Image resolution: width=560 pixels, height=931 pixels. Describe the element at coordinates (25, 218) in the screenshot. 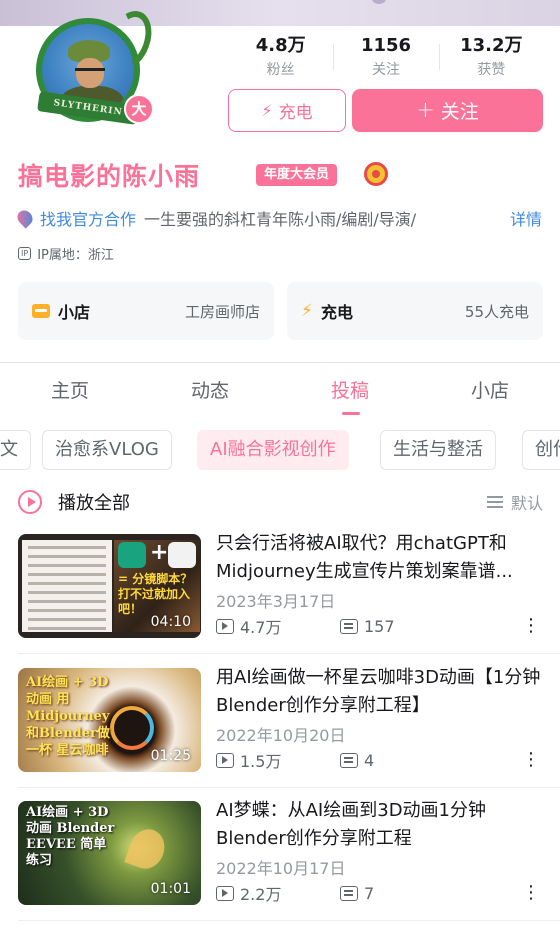

I see `official-cooperation-icon` at that location.